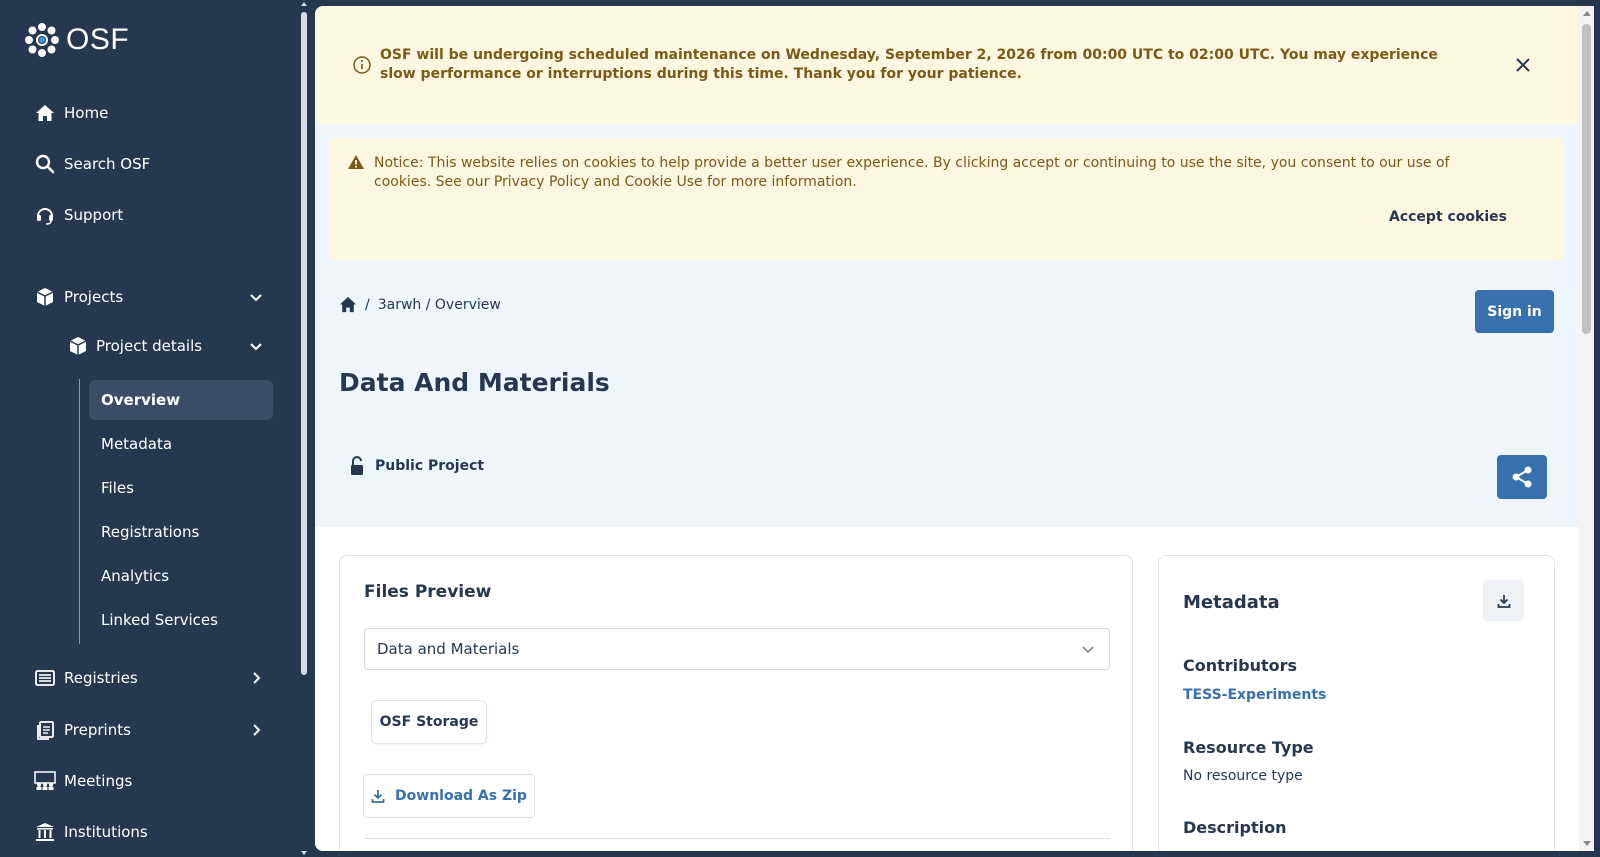 The image size is (1600, 857). What do you see at coordinates (149, 832) in the screenshot?
I see `nav-institutions: Institutions` at bounding box center [149, 832].